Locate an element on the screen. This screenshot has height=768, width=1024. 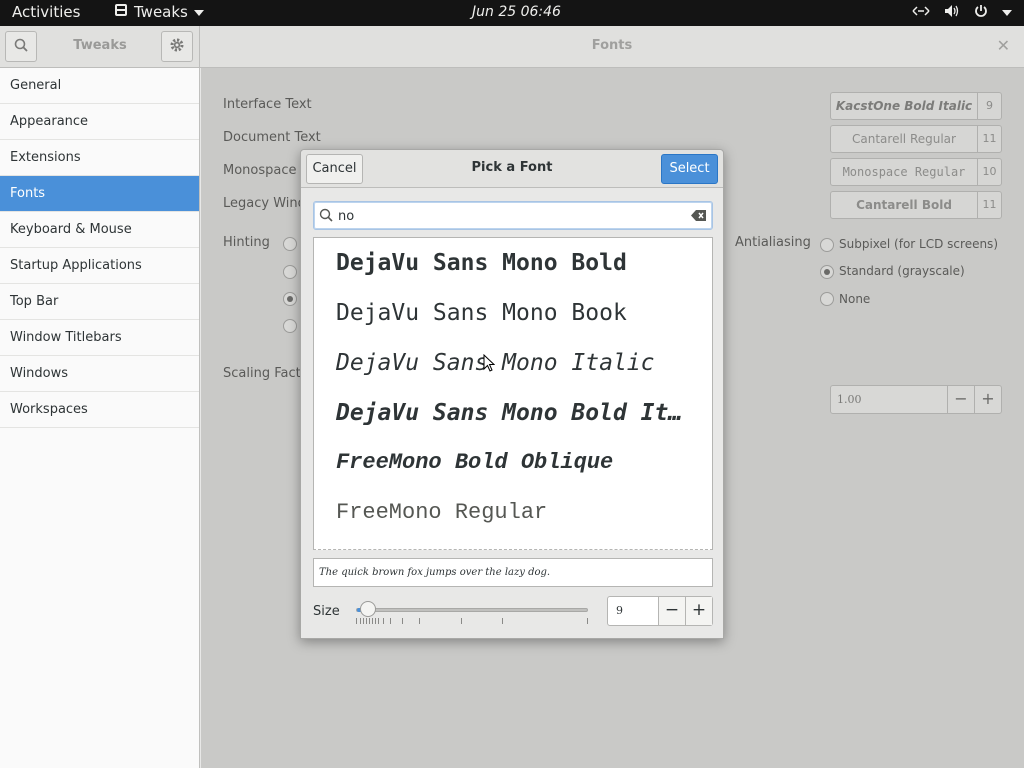
search-button is located at coordinates (21, 46).